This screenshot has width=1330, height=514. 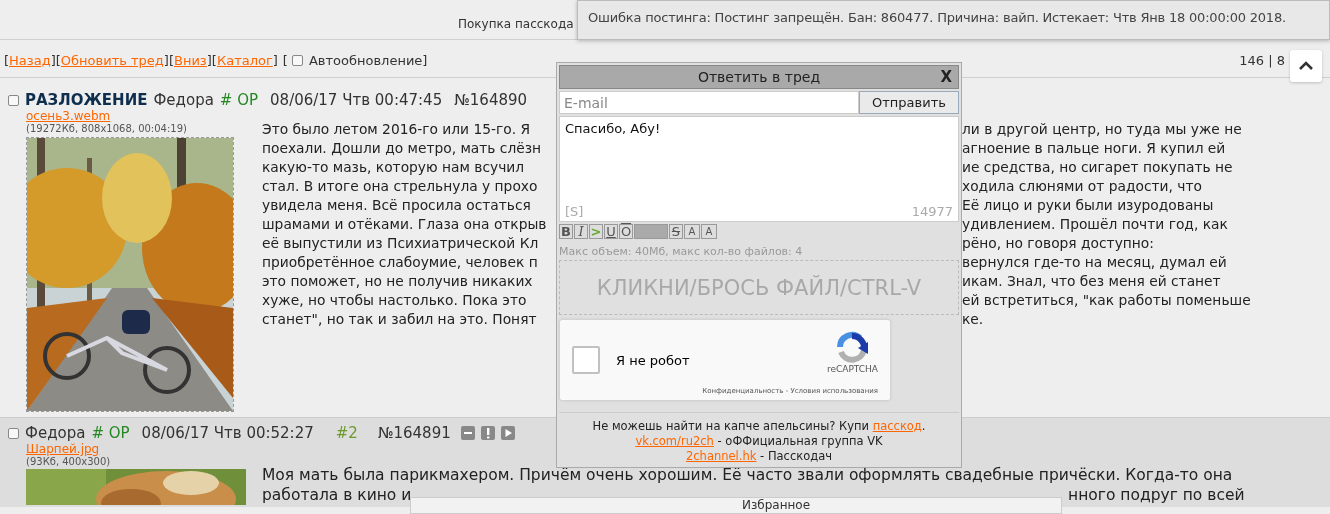 What do you see at coordinates (397, 205) in the screenshot?
I see `post-text: увидела меня. Всё просила остаться` at bounding box center [397, 205].